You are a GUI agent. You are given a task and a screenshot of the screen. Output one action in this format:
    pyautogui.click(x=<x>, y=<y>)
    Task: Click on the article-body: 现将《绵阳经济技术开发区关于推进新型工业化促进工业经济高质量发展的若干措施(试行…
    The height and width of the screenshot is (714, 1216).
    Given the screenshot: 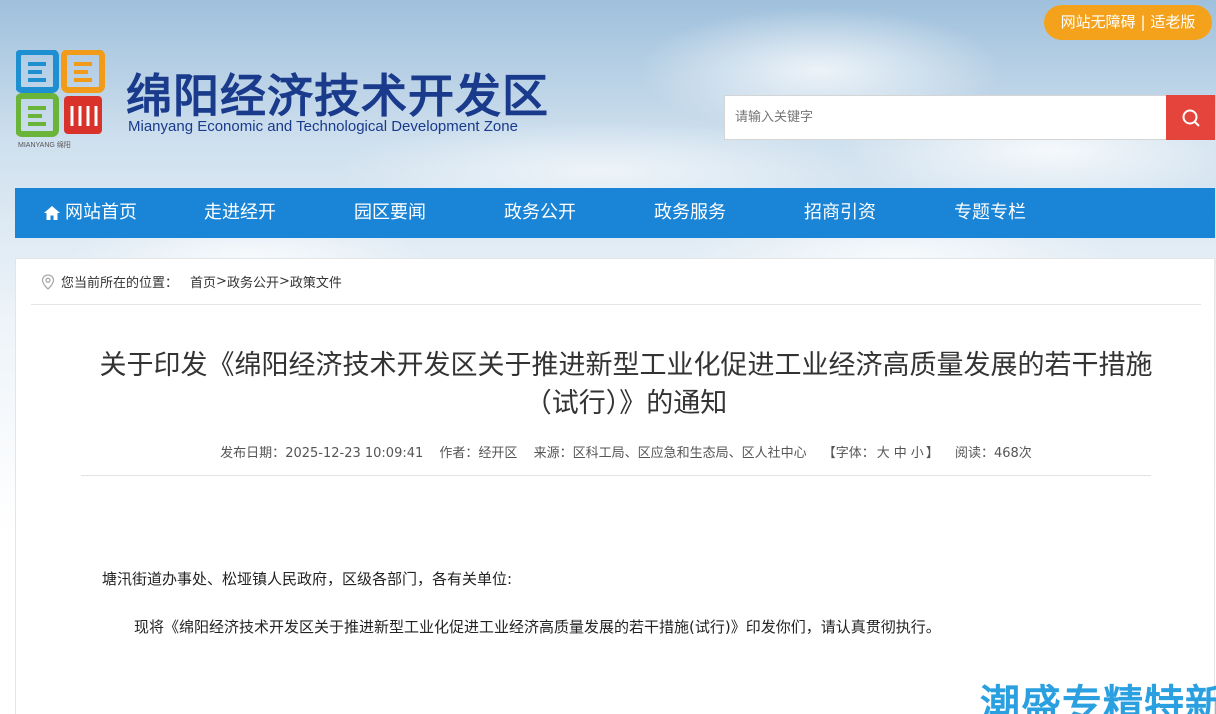 What is the action you would take?
    pyautogui.click(x=537, y=627)
    